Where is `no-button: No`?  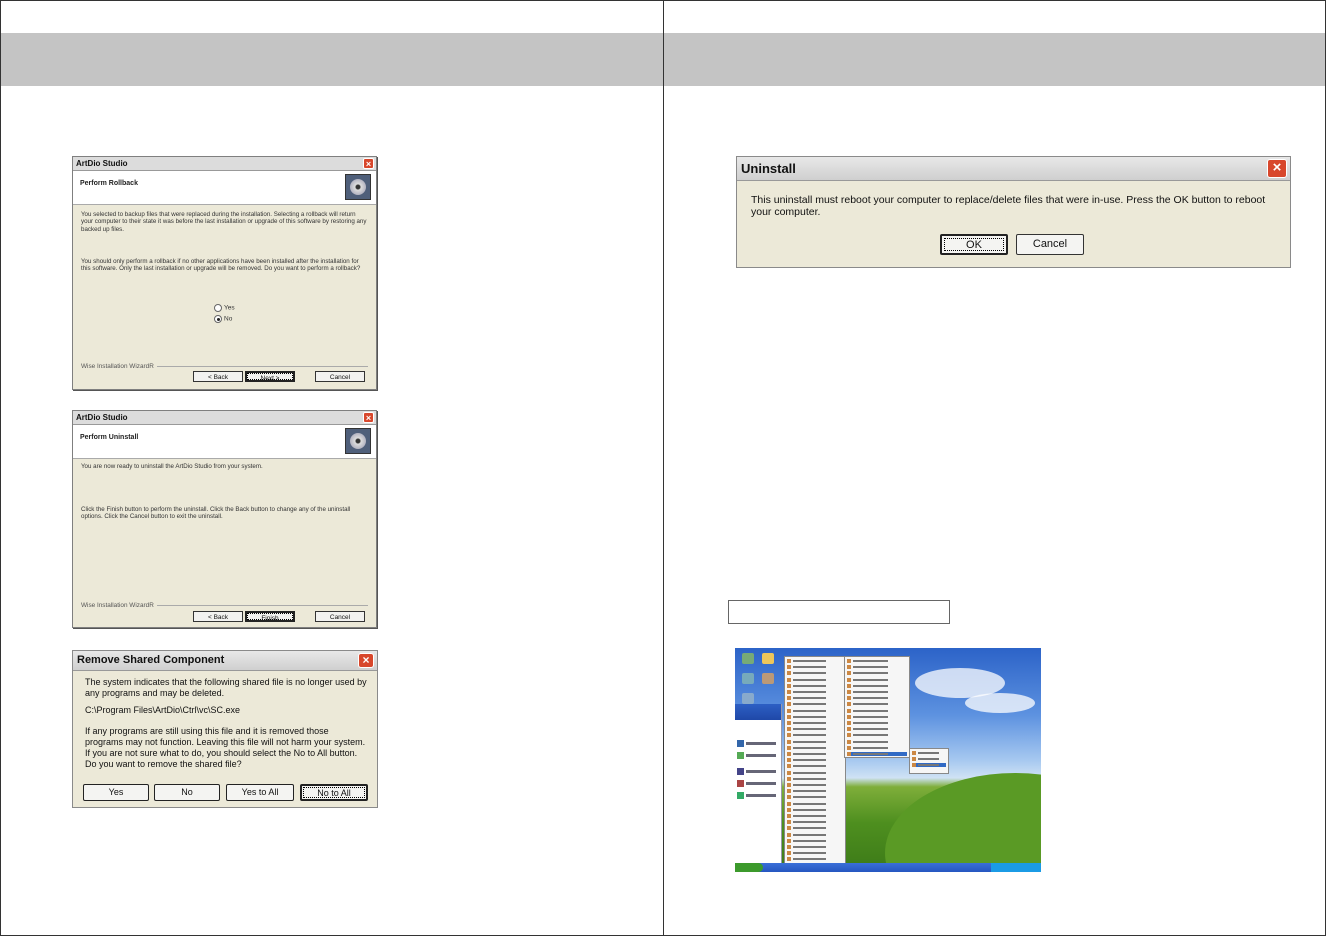
no-button: No is located at coordinates (187, 792).